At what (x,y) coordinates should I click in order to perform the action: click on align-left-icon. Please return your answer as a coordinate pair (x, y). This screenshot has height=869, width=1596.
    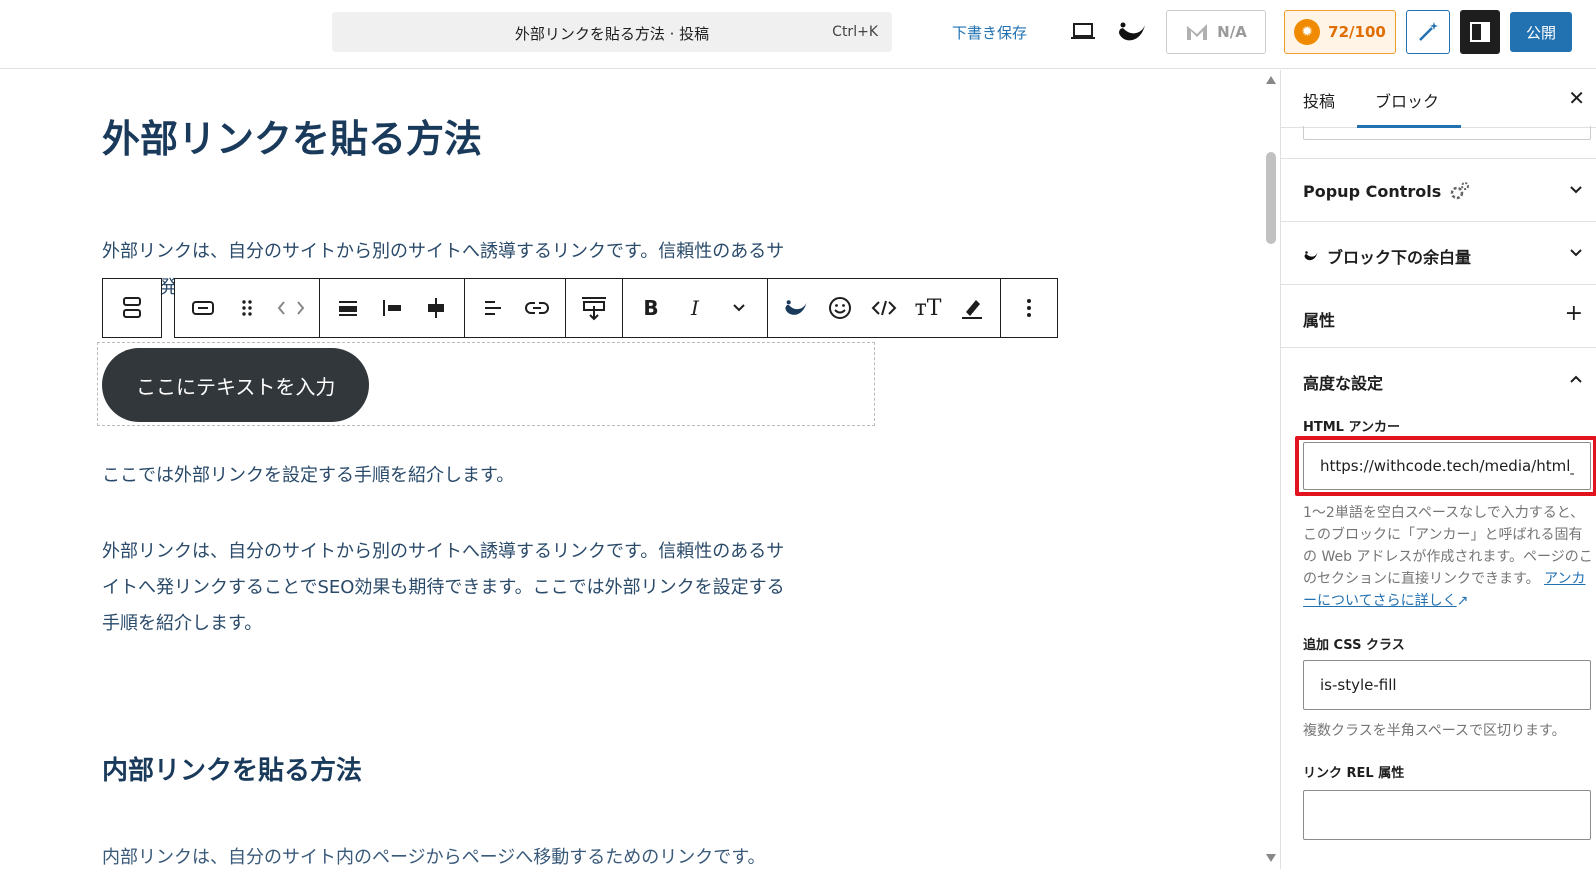
    Looking at the image, I should click on (392, 308).